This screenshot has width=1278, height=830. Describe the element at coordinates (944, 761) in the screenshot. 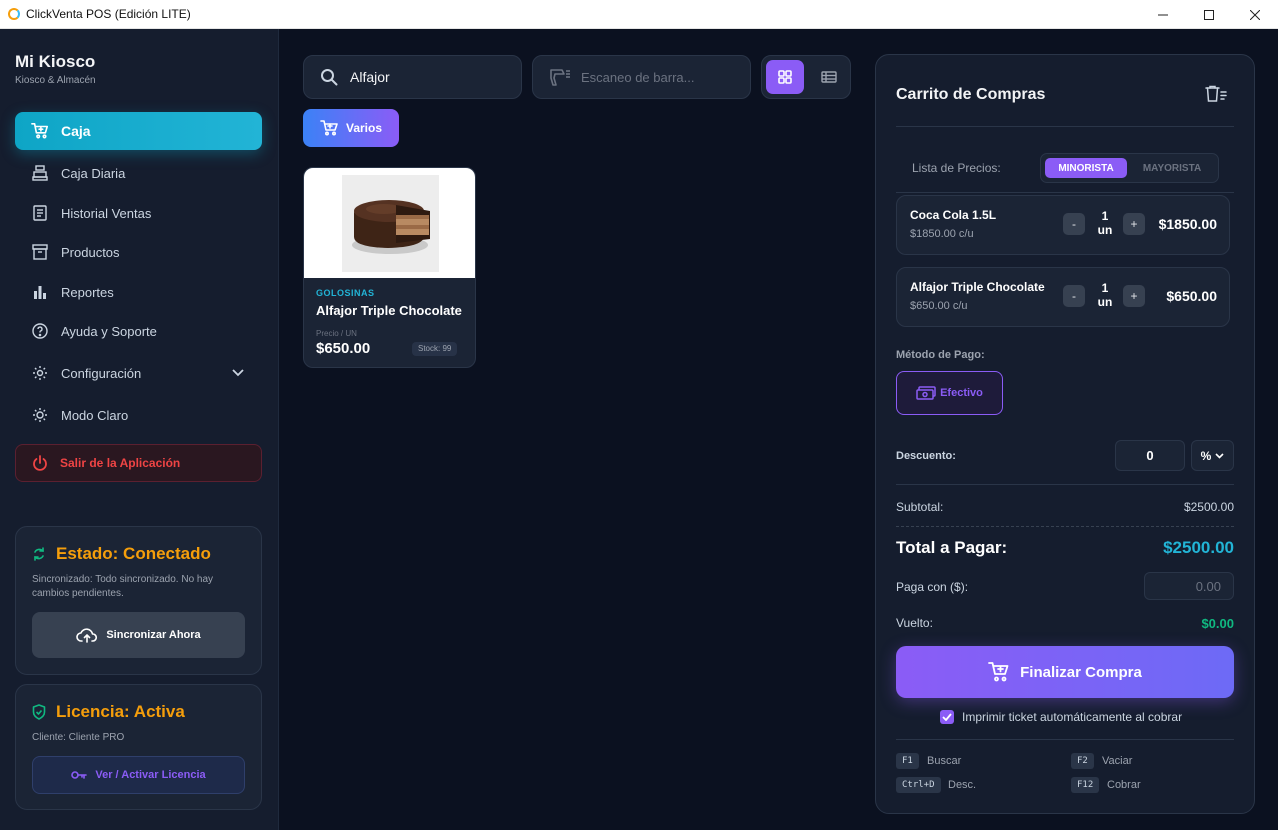

I see `shortcut-label: Buscar` at that location.